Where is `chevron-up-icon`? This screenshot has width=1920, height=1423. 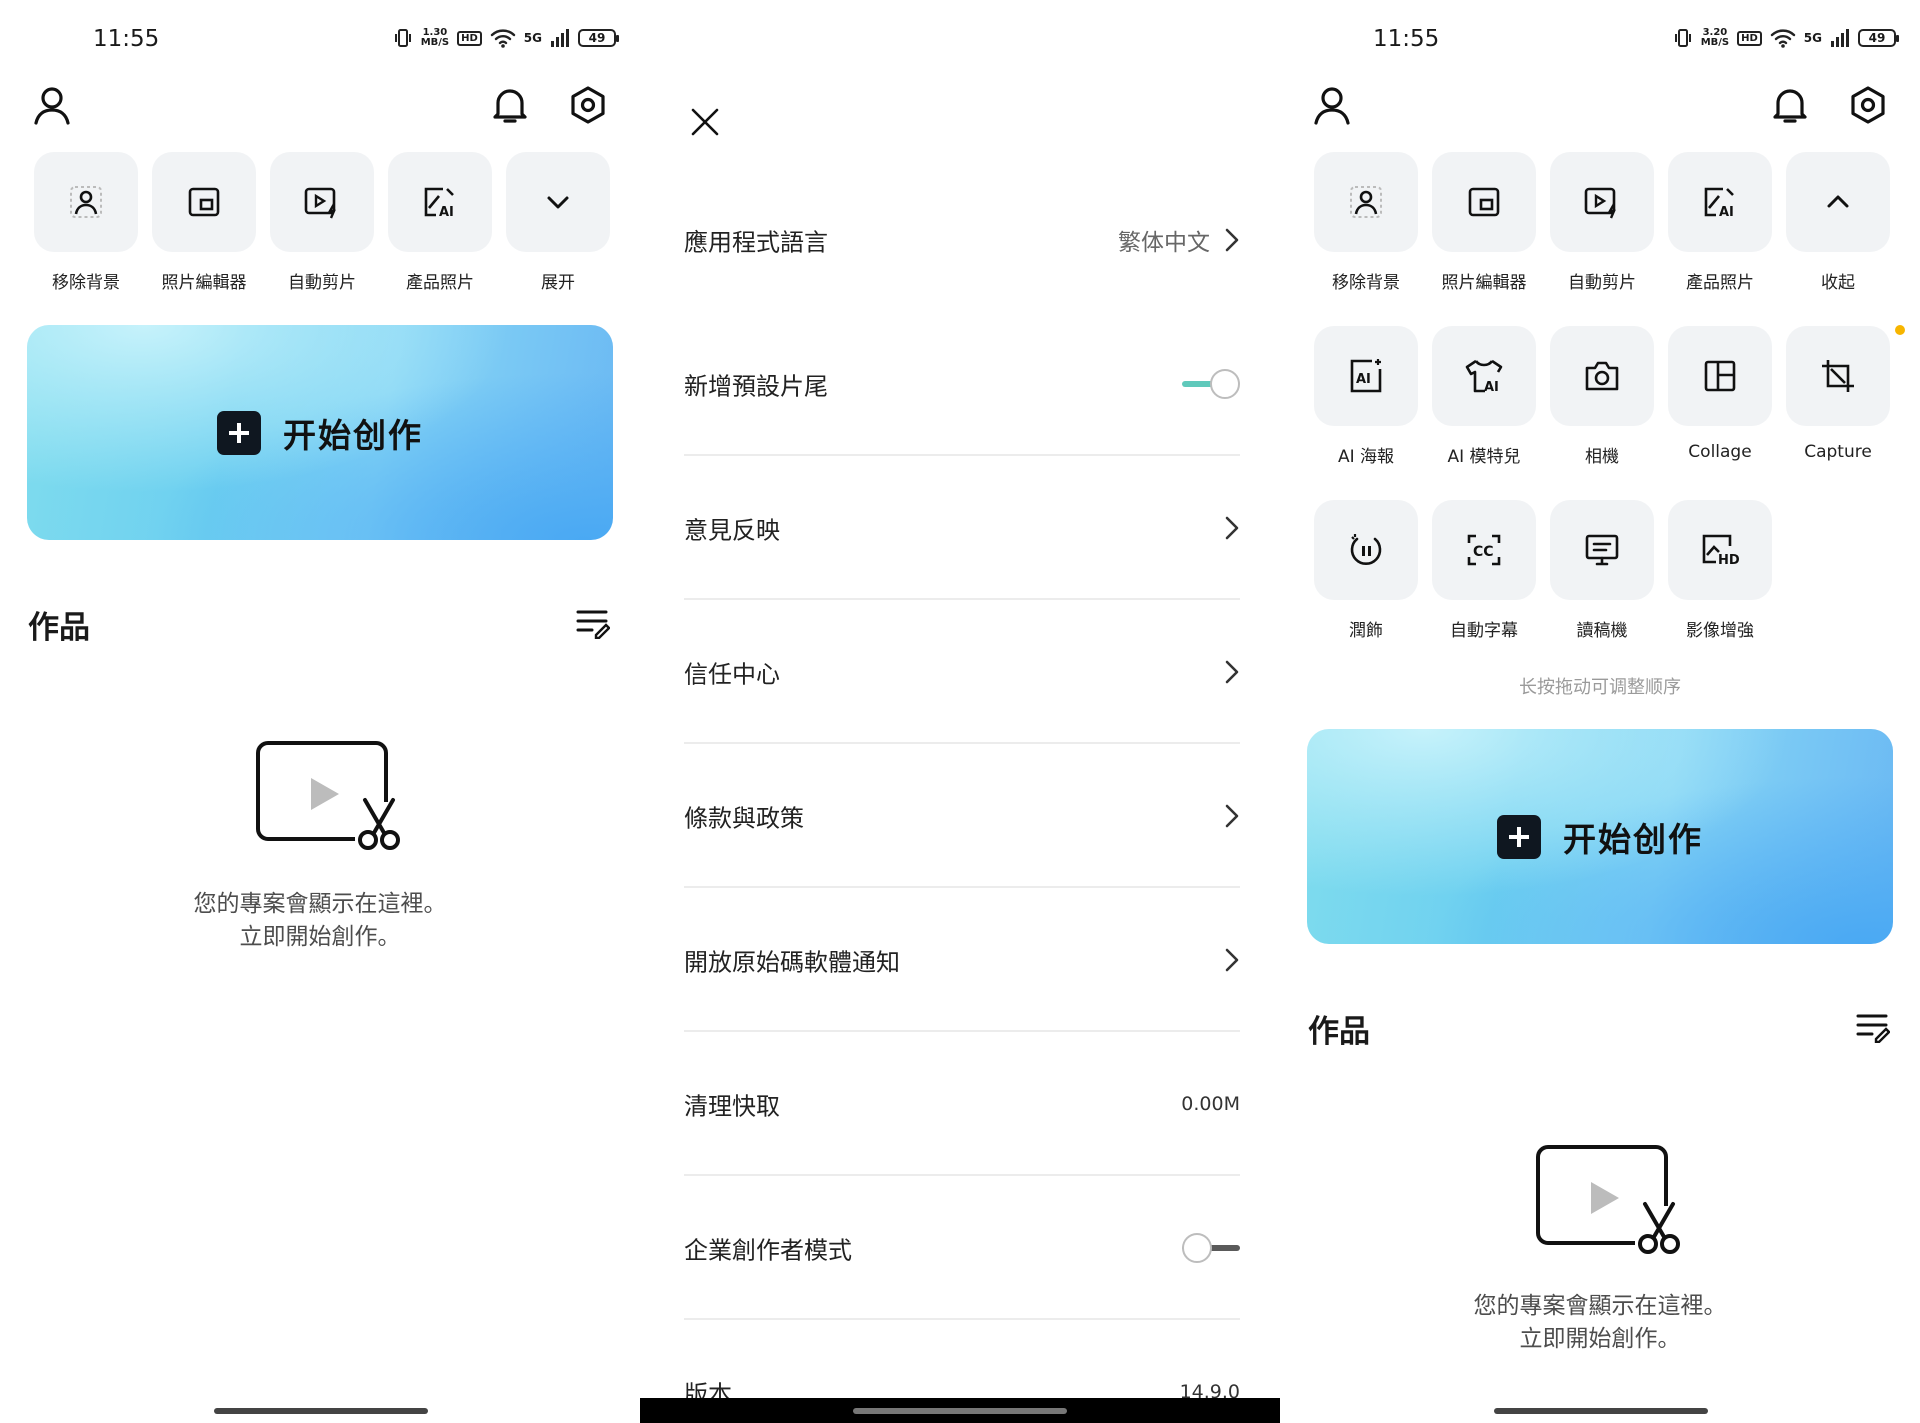 chevron-up-icon is located at coordinates (1838, 201).